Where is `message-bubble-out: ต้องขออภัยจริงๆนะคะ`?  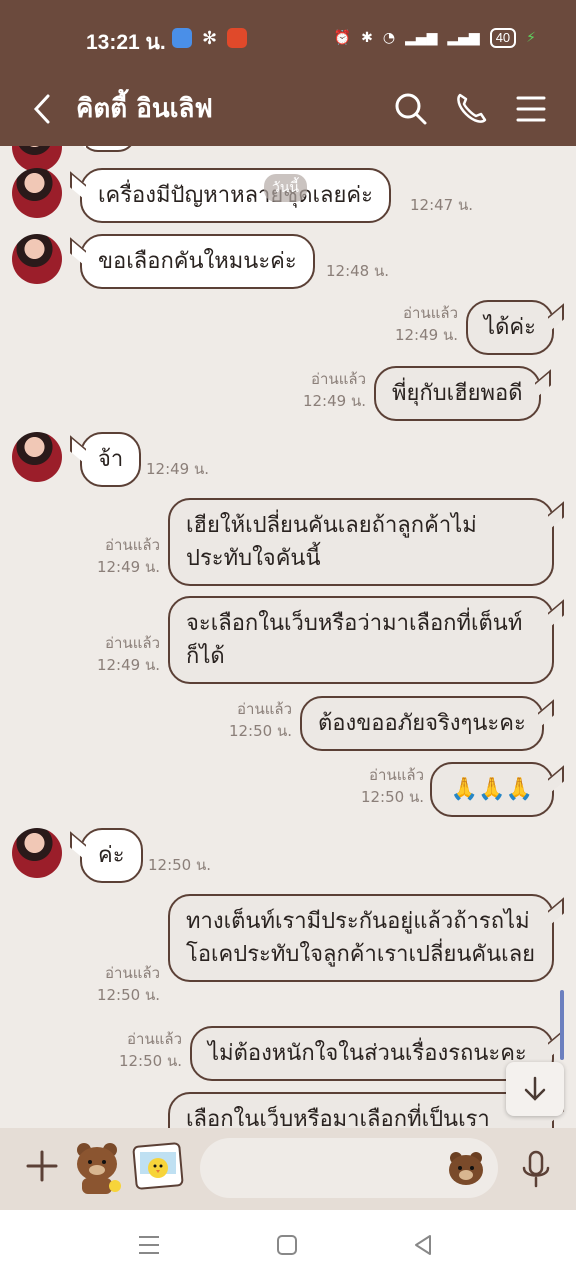 message-bubble-out: ต้องขออภัยจริงๆนะคะ is located at coordinates (422, 723).